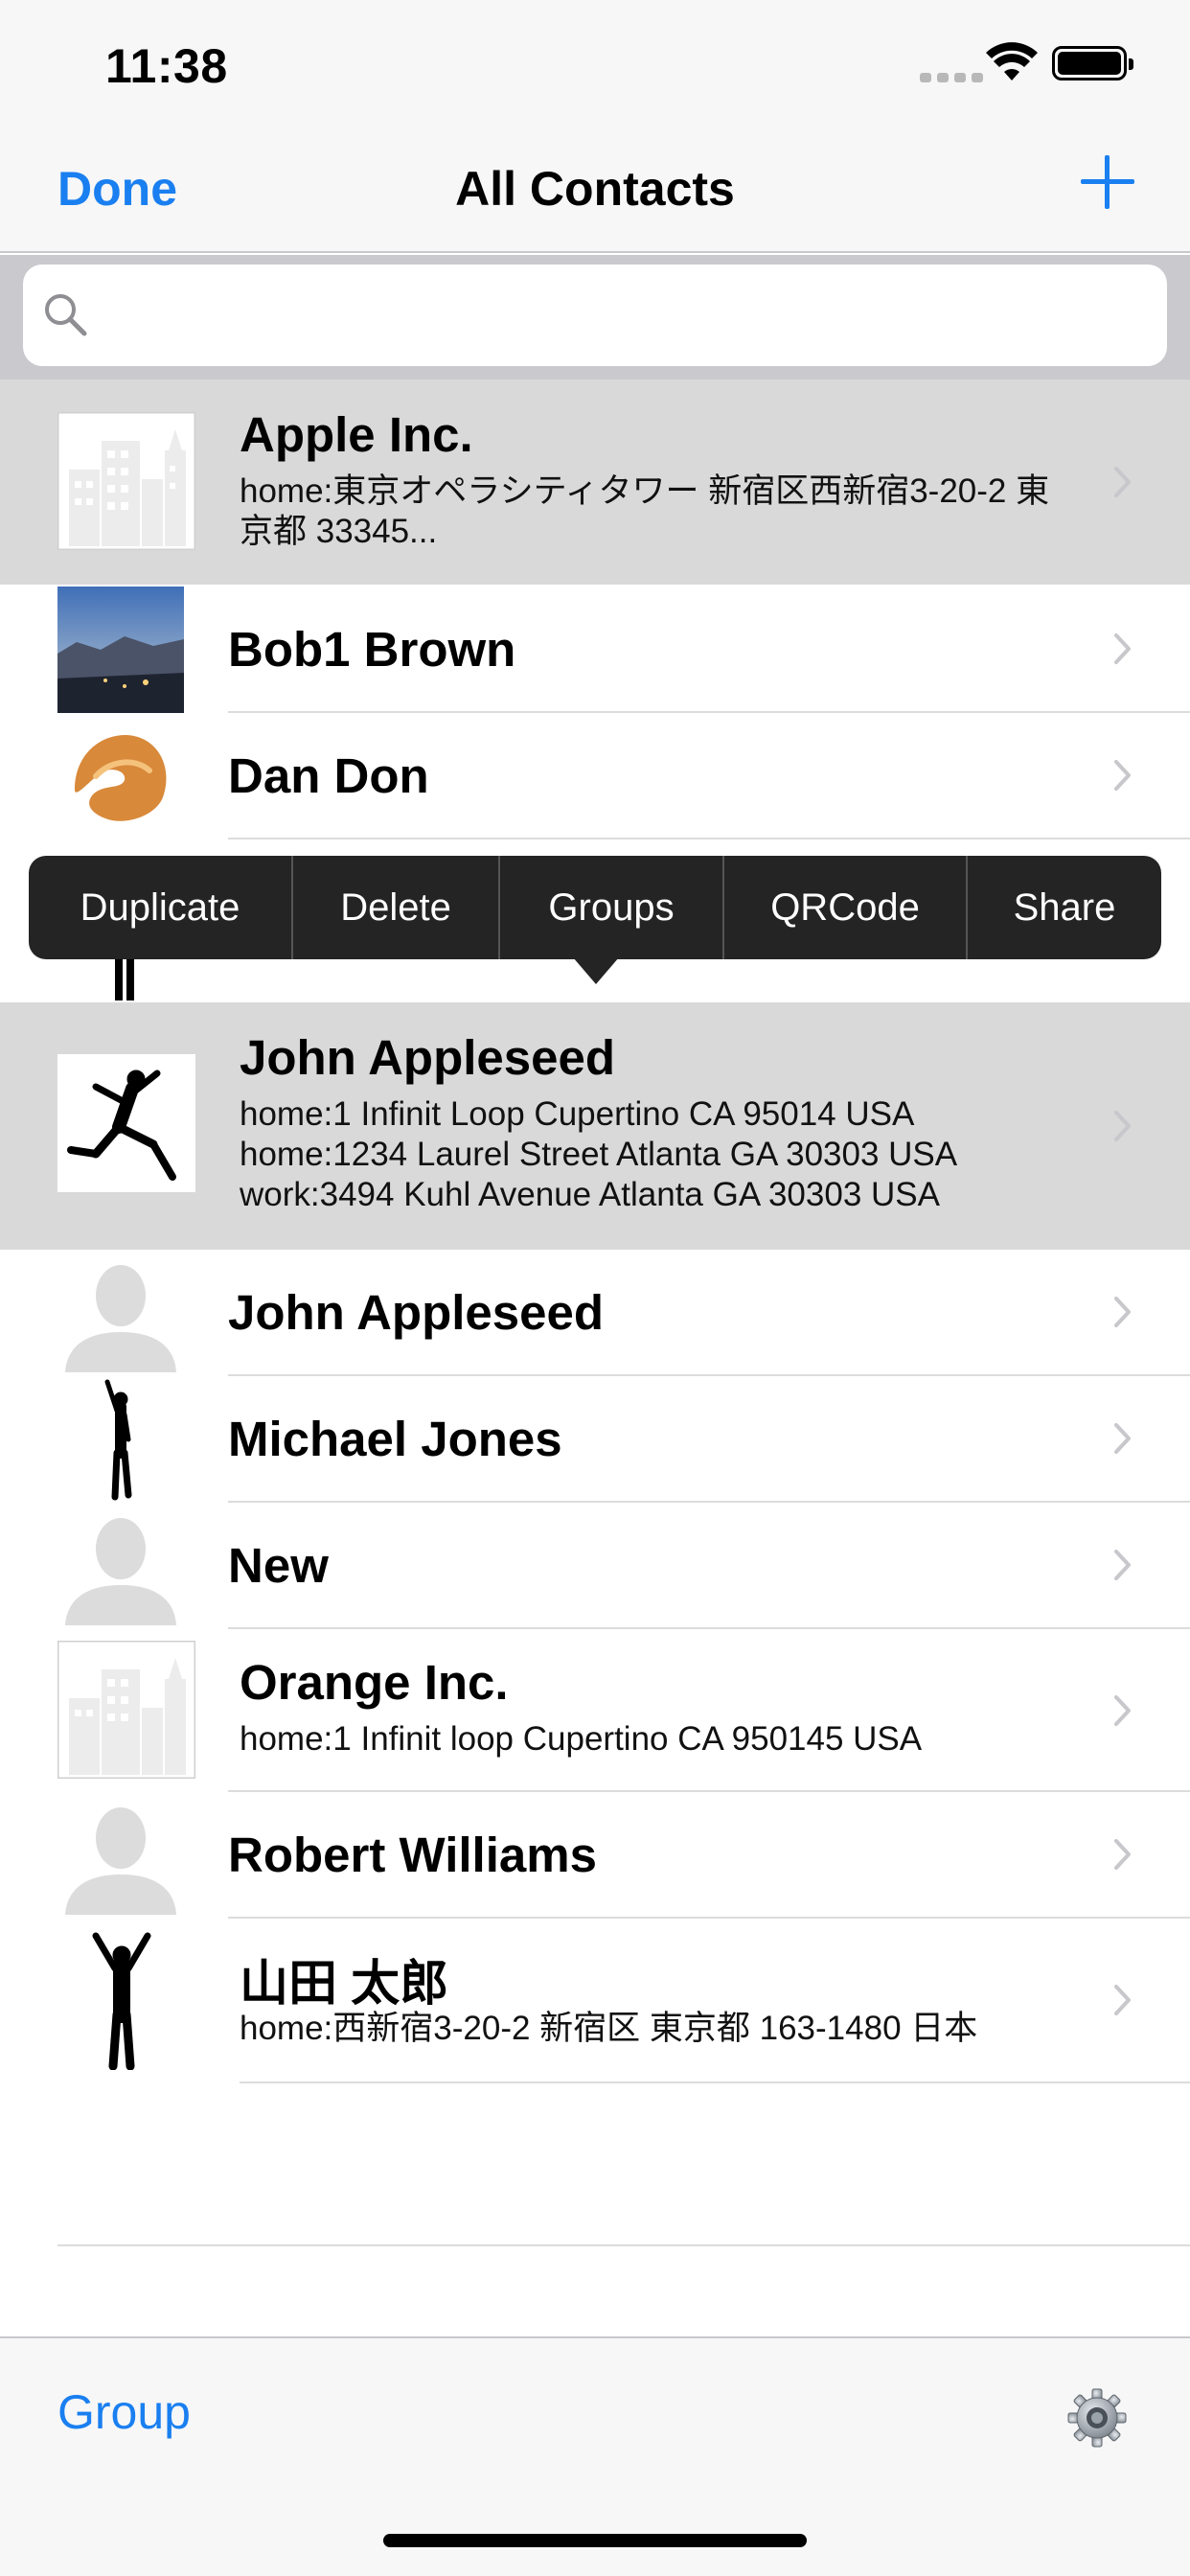 This screenshot has width=1190, height=2576. What do you see at coordinates (372, 649) in the screenshot?
I see `contact-name: Bob1 Brown` at bounding box center [372, 649].